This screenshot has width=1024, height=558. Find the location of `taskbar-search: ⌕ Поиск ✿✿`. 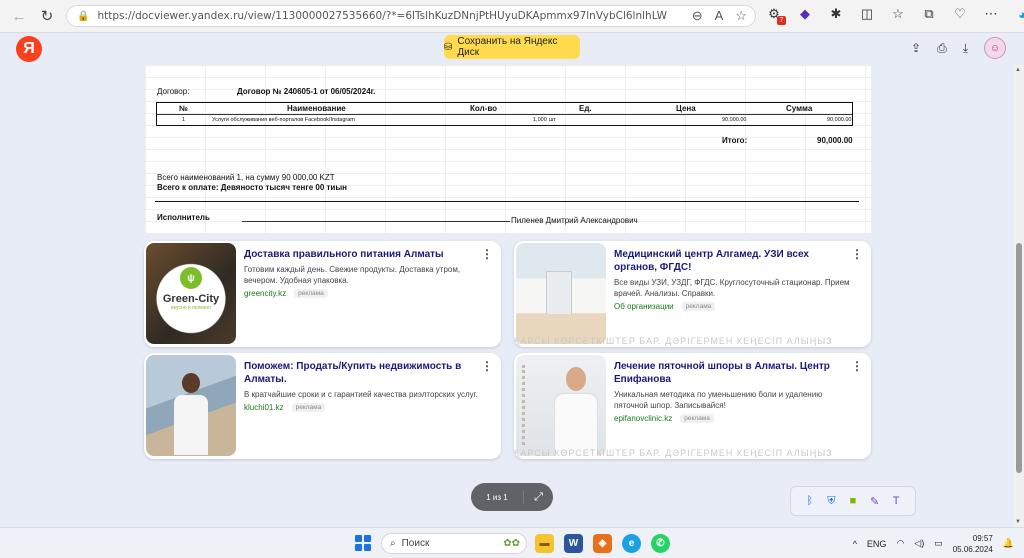

taskbar-search: ⌕ Поиск ✿✿ is located at coordinates (454, 543).